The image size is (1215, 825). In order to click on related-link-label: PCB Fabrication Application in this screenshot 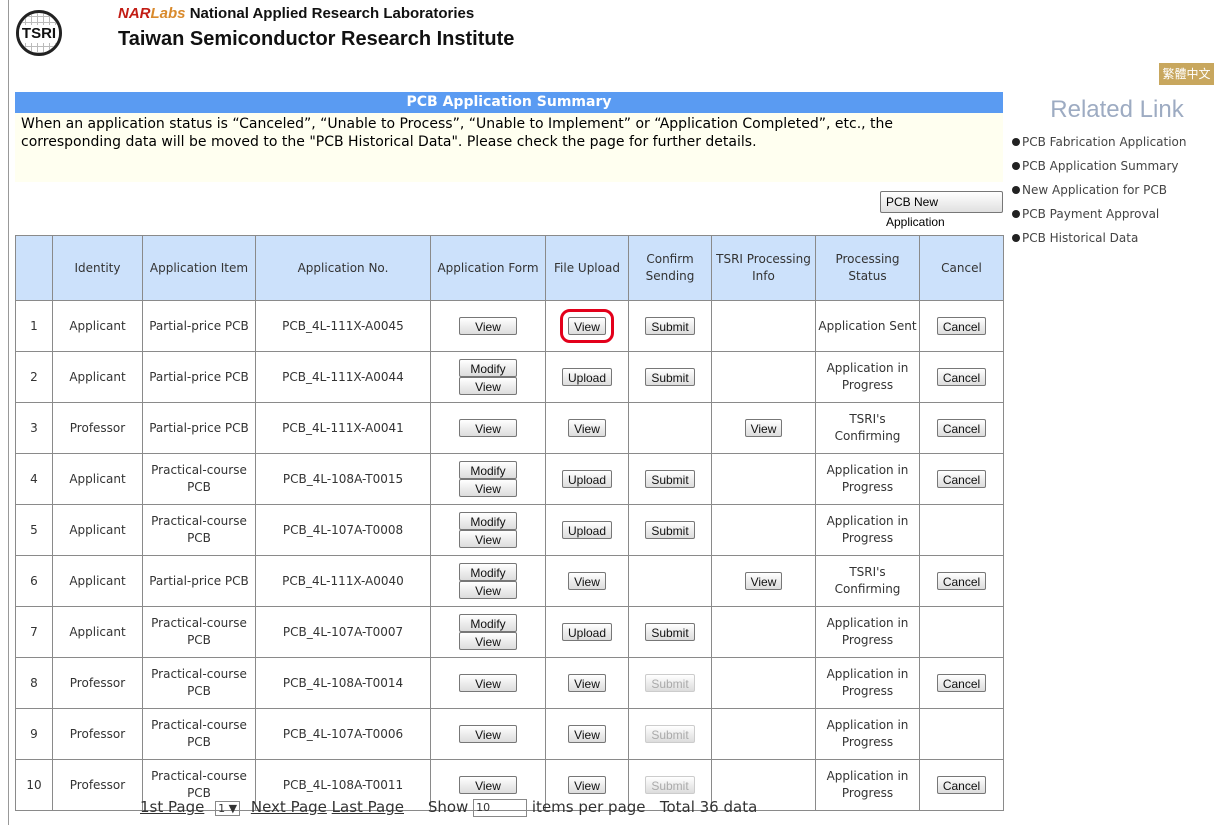, I will do `click(1104, 142)`.